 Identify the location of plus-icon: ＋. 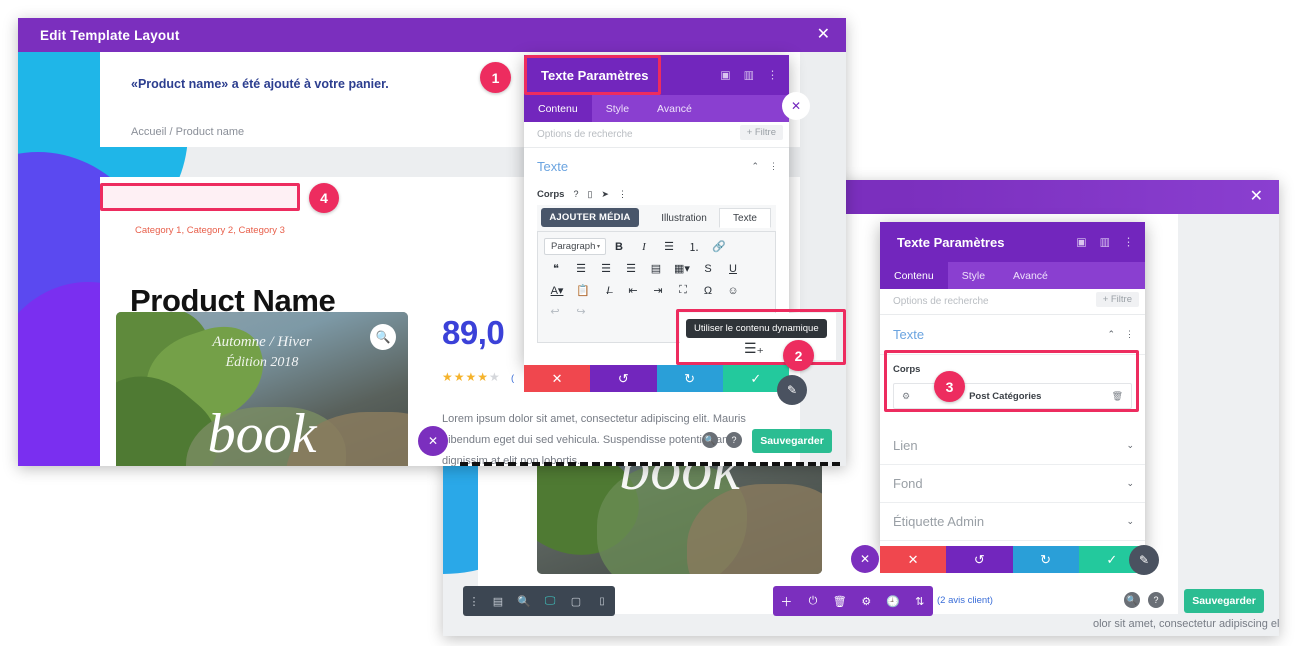
(786, 601).